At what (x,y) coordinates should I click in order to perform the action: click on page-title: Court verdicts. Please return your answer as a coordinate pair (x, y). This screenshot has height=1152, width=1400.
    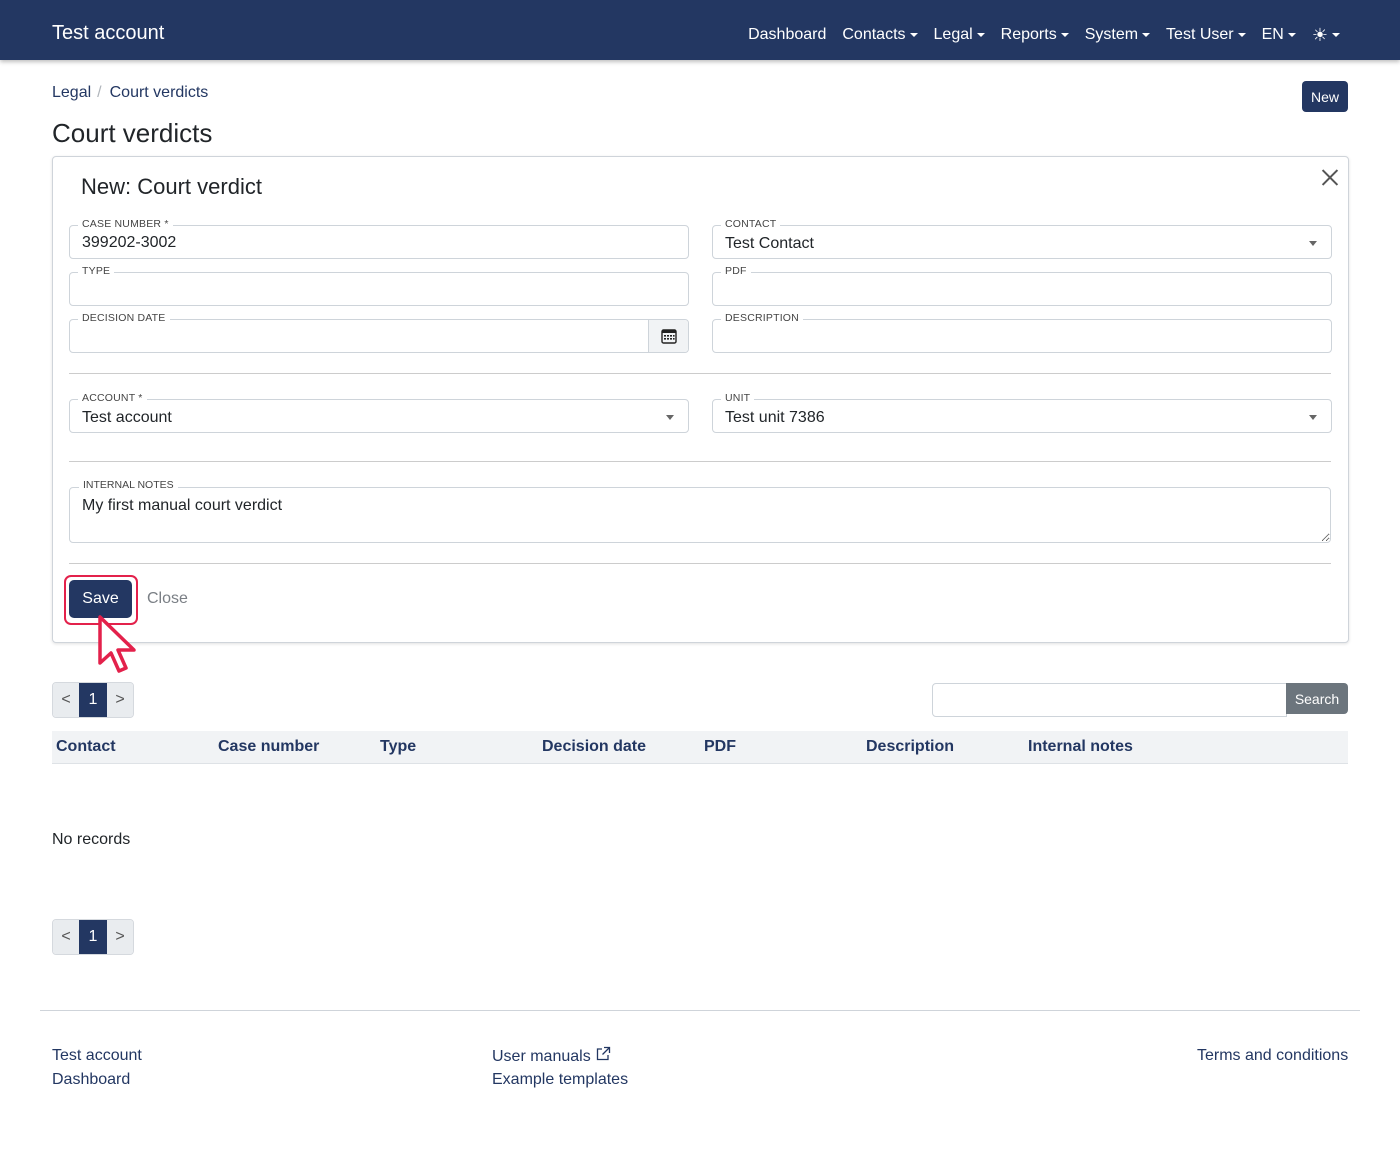
    Looking at the image, I should click on (132, 133).